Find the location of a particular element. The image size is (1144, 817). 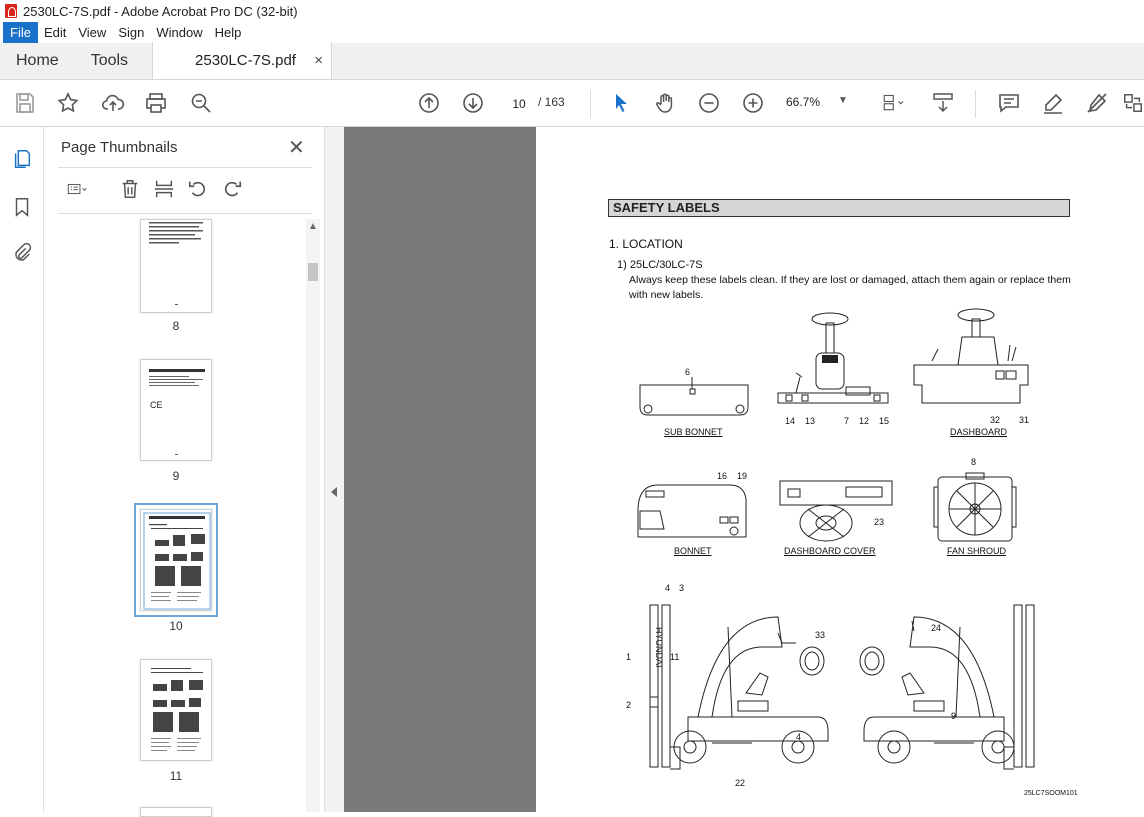

rotate-left-icon is located at coordinates (198, 189).